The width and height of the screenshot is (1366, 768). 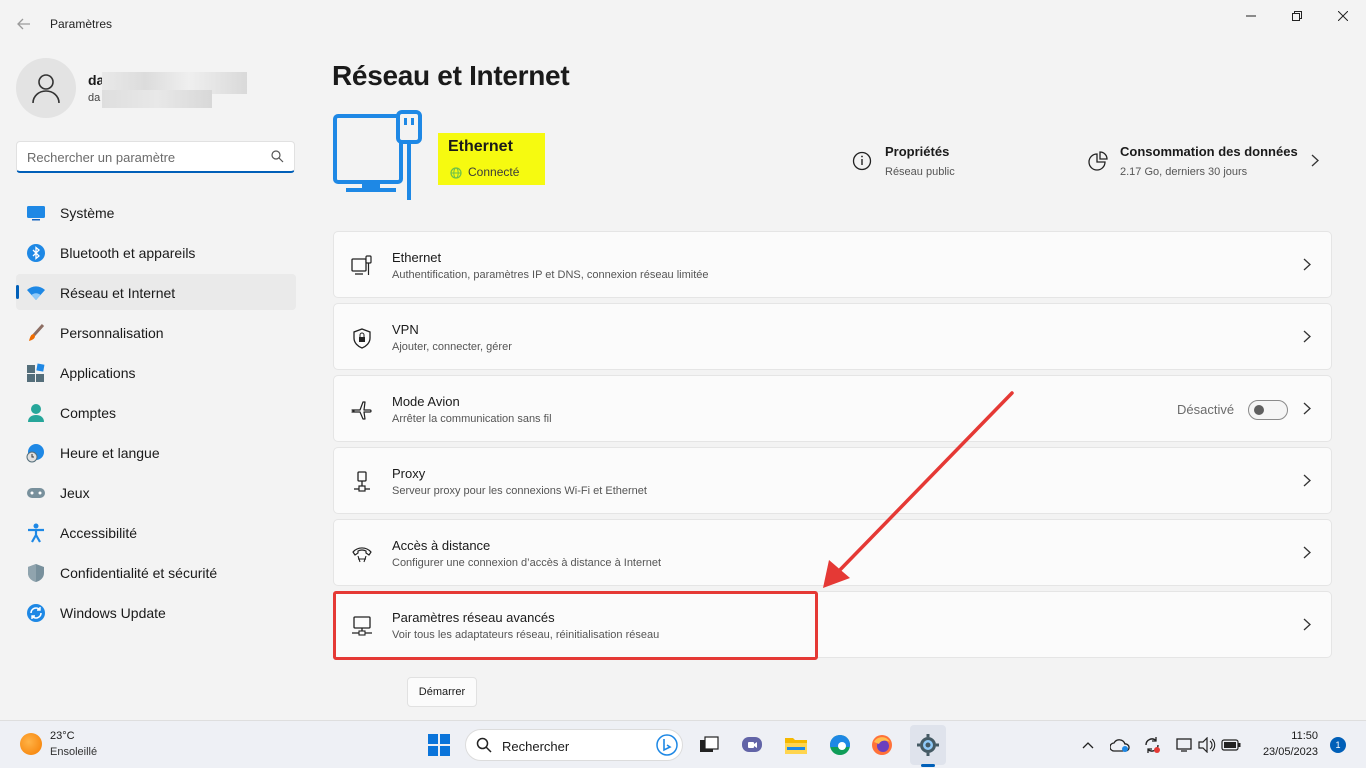 I want to click on back-arrow-icon, so click(x=24, y=24).